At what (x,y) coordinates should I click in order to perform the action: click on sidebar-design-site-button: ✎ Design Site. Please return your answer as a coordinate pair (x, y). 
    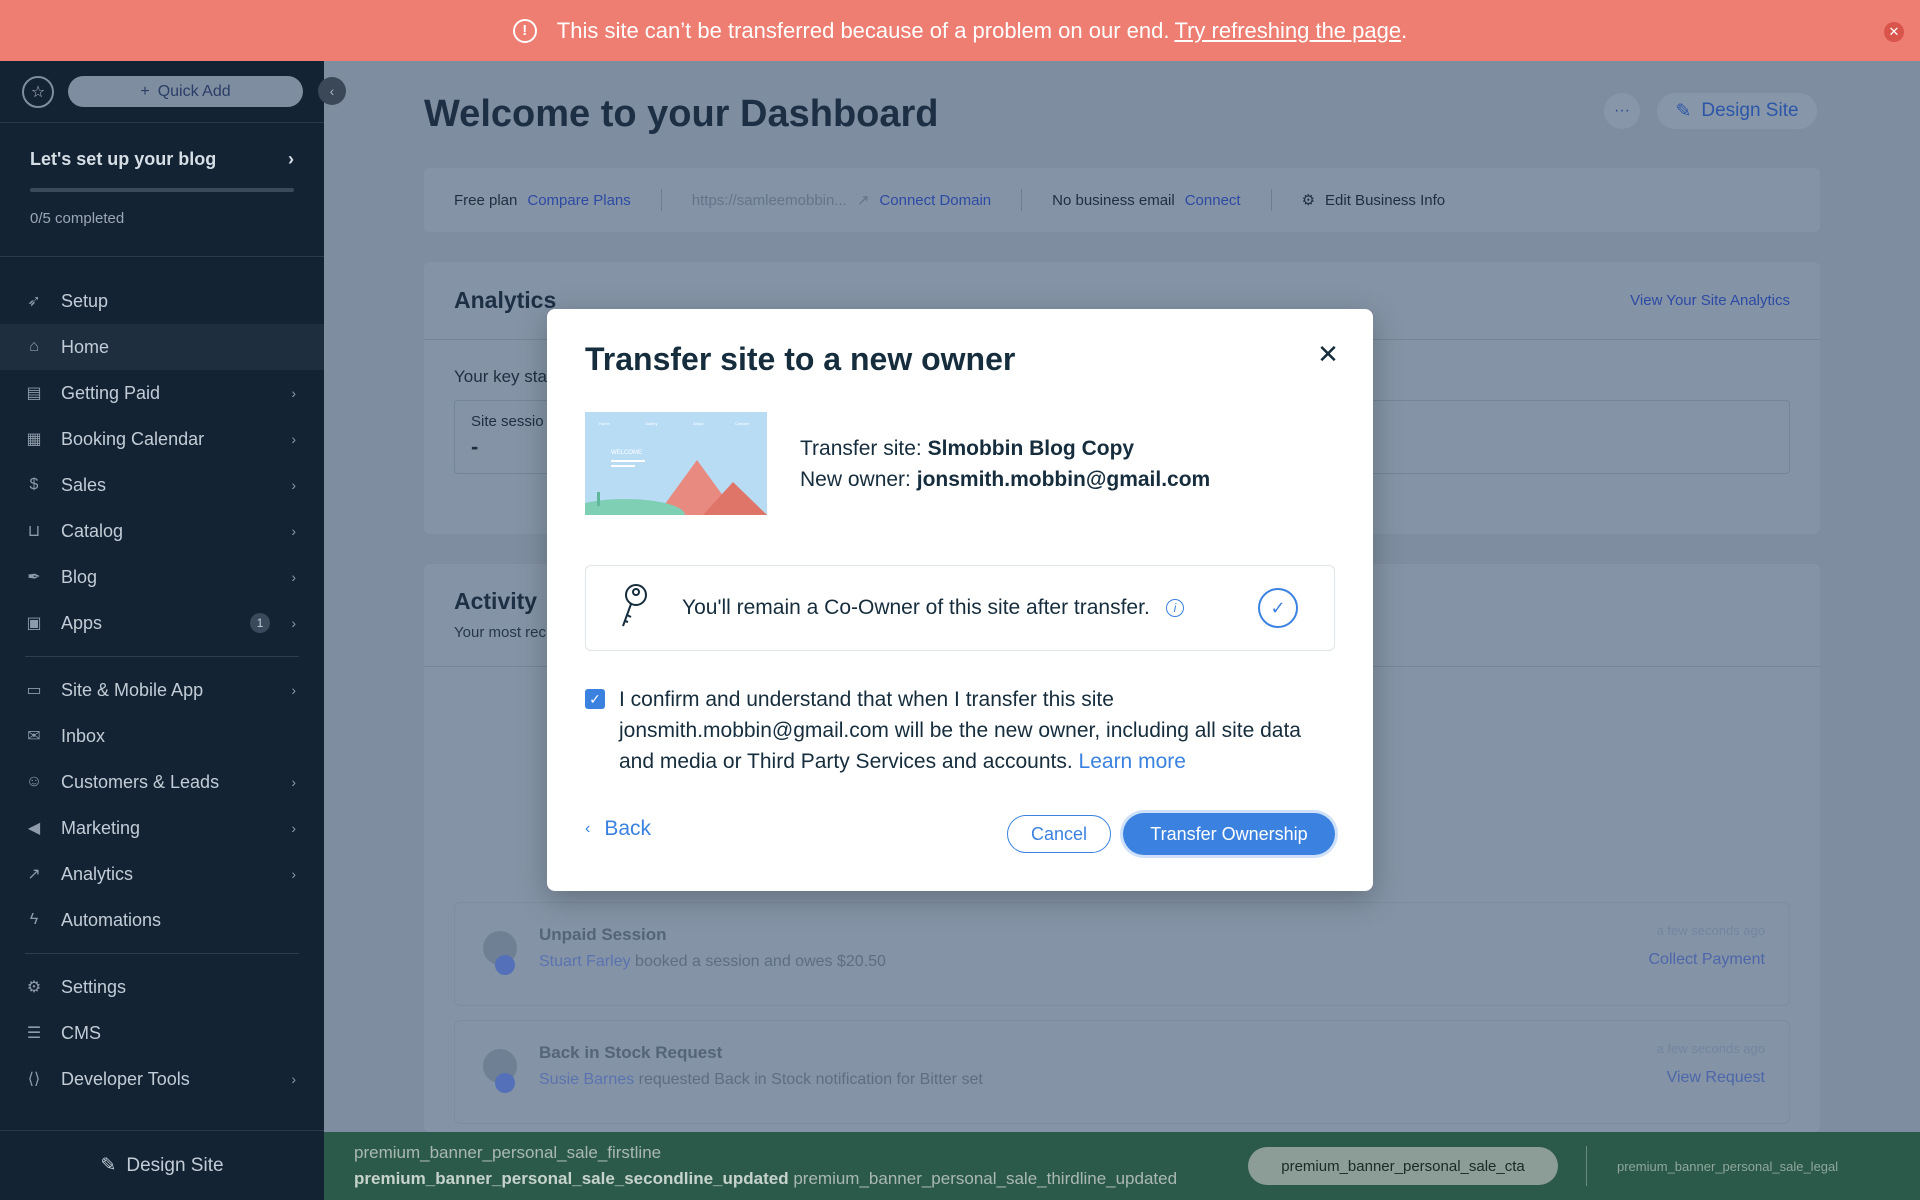
    Looking at the image, I should click on (162, 1165).